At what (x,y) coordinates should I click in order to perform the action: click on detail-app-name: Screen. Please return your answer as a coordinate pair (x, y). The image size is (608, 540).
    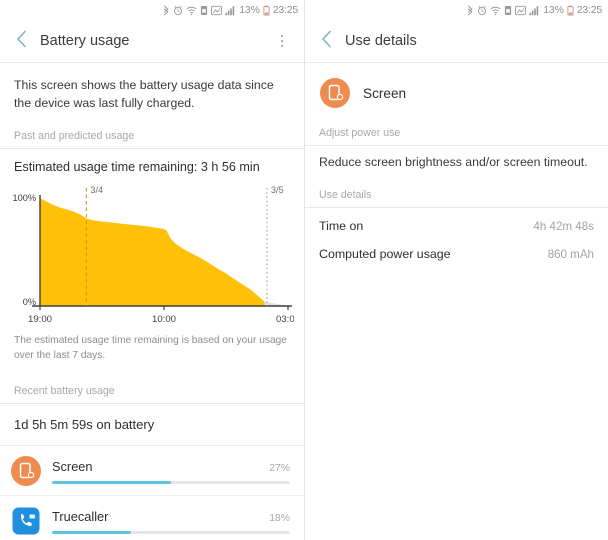
    Looking at the image, I should click on (385, 93).